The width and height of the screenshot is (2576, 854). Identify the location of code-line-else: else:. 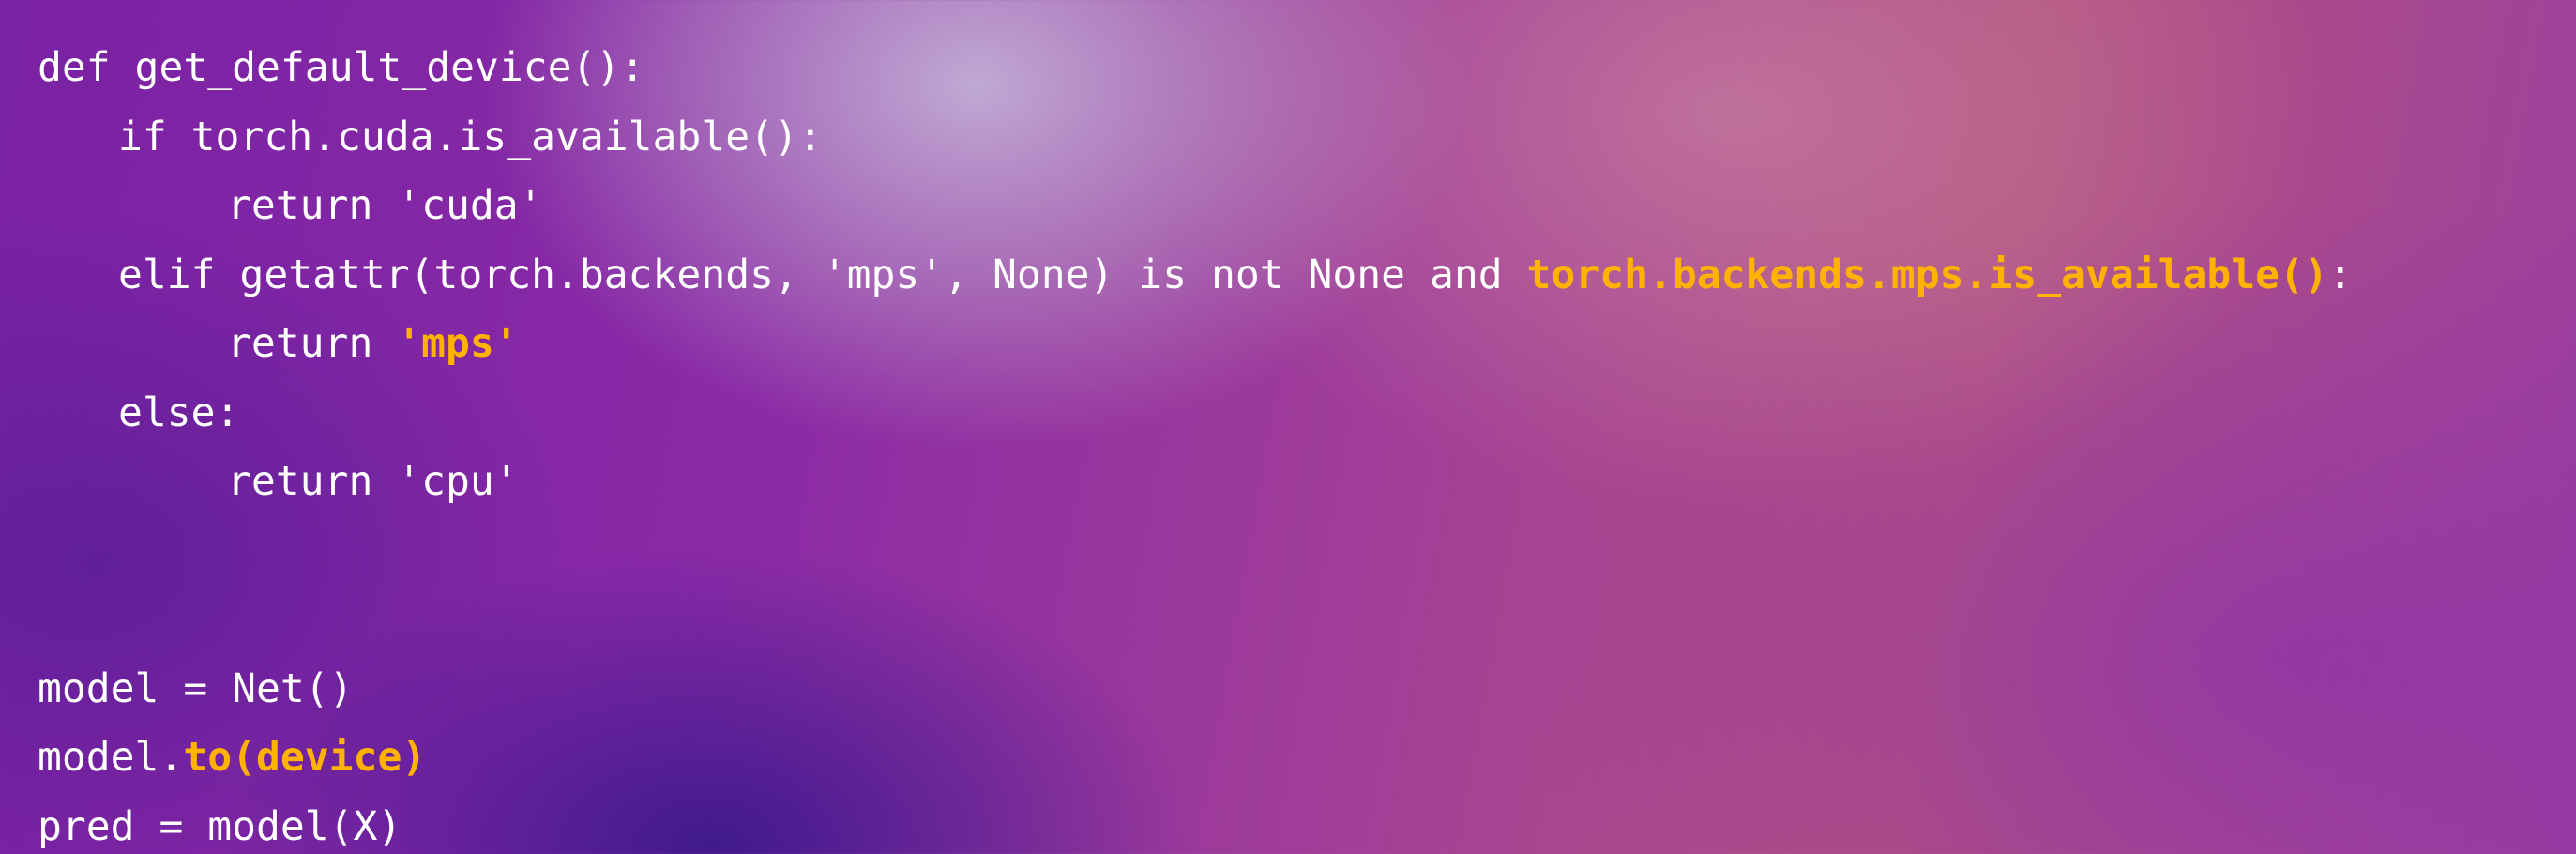
(1195, 414).